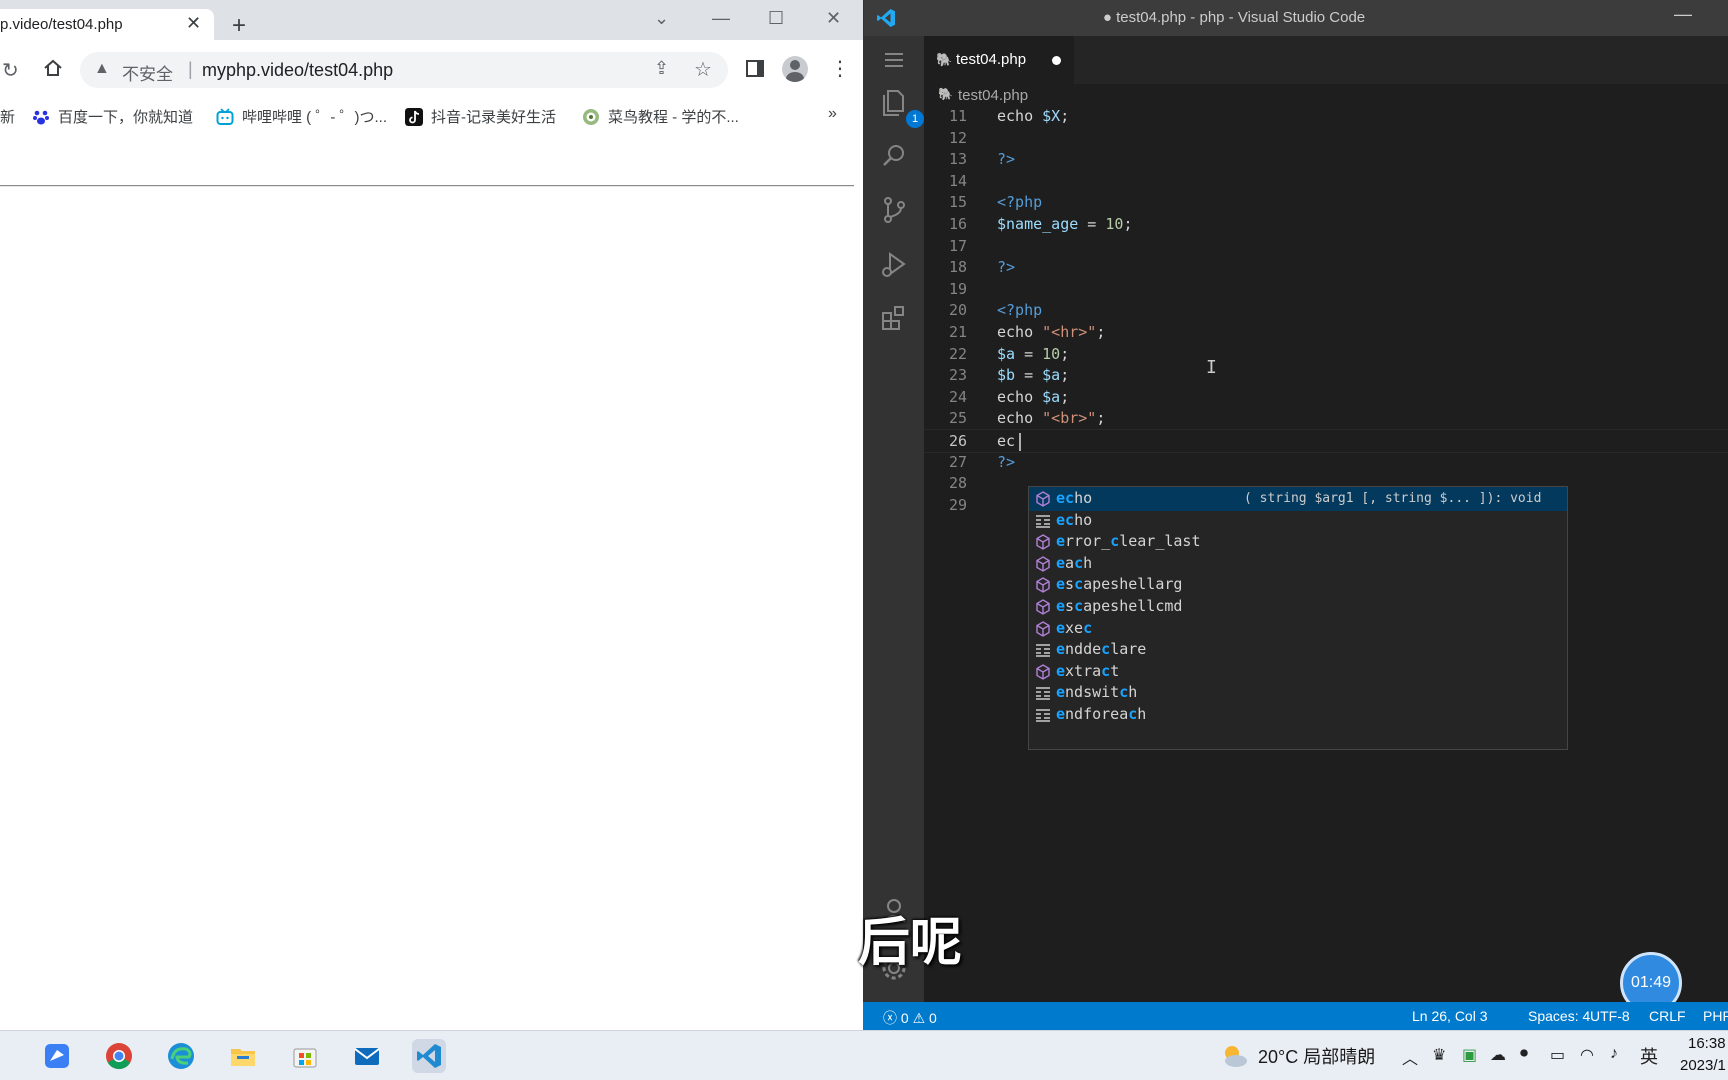 The width and height of the screenshot is (1728, 1080). Describe the element at coordinates (755, 68) in the screenshot. I see `side-panel-icon` at that location.